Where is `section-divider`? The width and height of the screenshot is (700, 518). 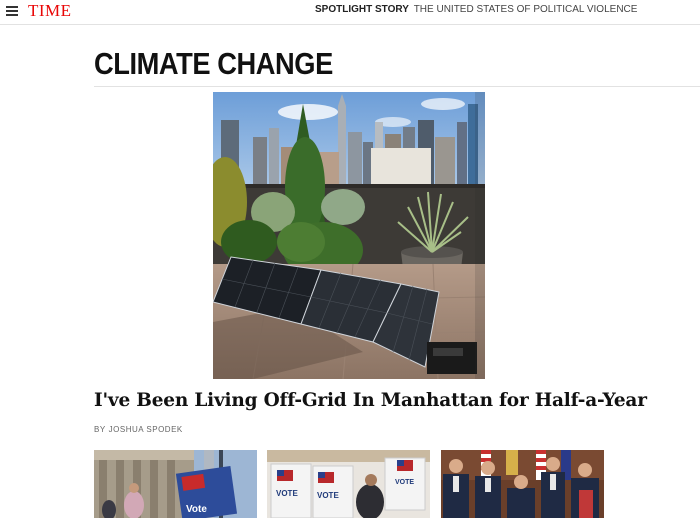 section-divider is located at coordinates (397, 86).